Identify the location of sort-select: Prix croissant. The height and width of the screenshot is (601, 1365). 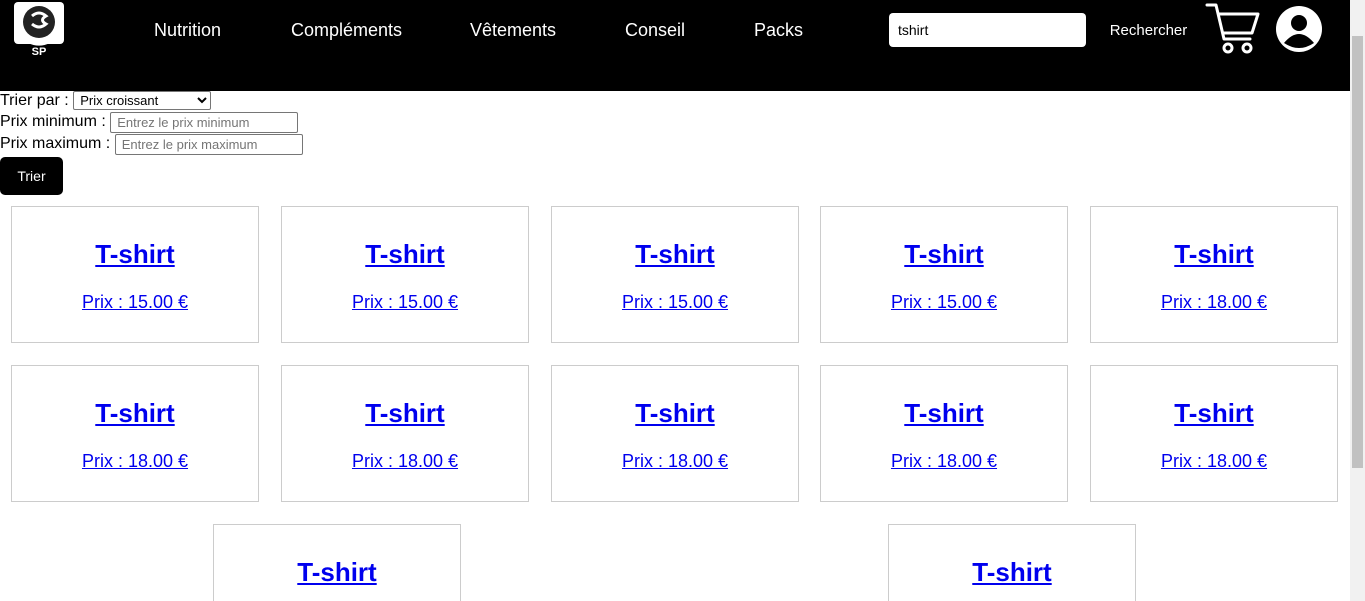
(142, 100).